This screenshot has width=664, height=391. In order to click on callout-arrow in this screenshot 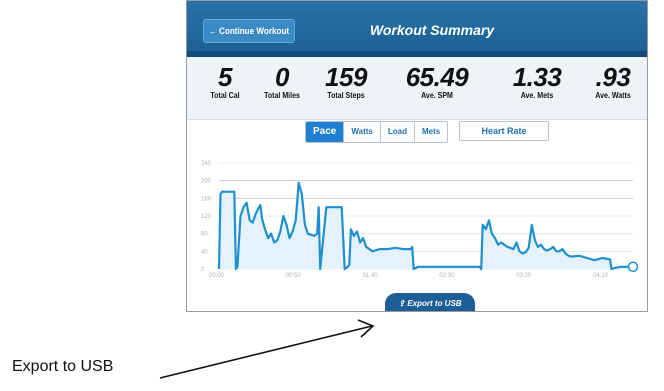, I will do `click(267, 349)`.